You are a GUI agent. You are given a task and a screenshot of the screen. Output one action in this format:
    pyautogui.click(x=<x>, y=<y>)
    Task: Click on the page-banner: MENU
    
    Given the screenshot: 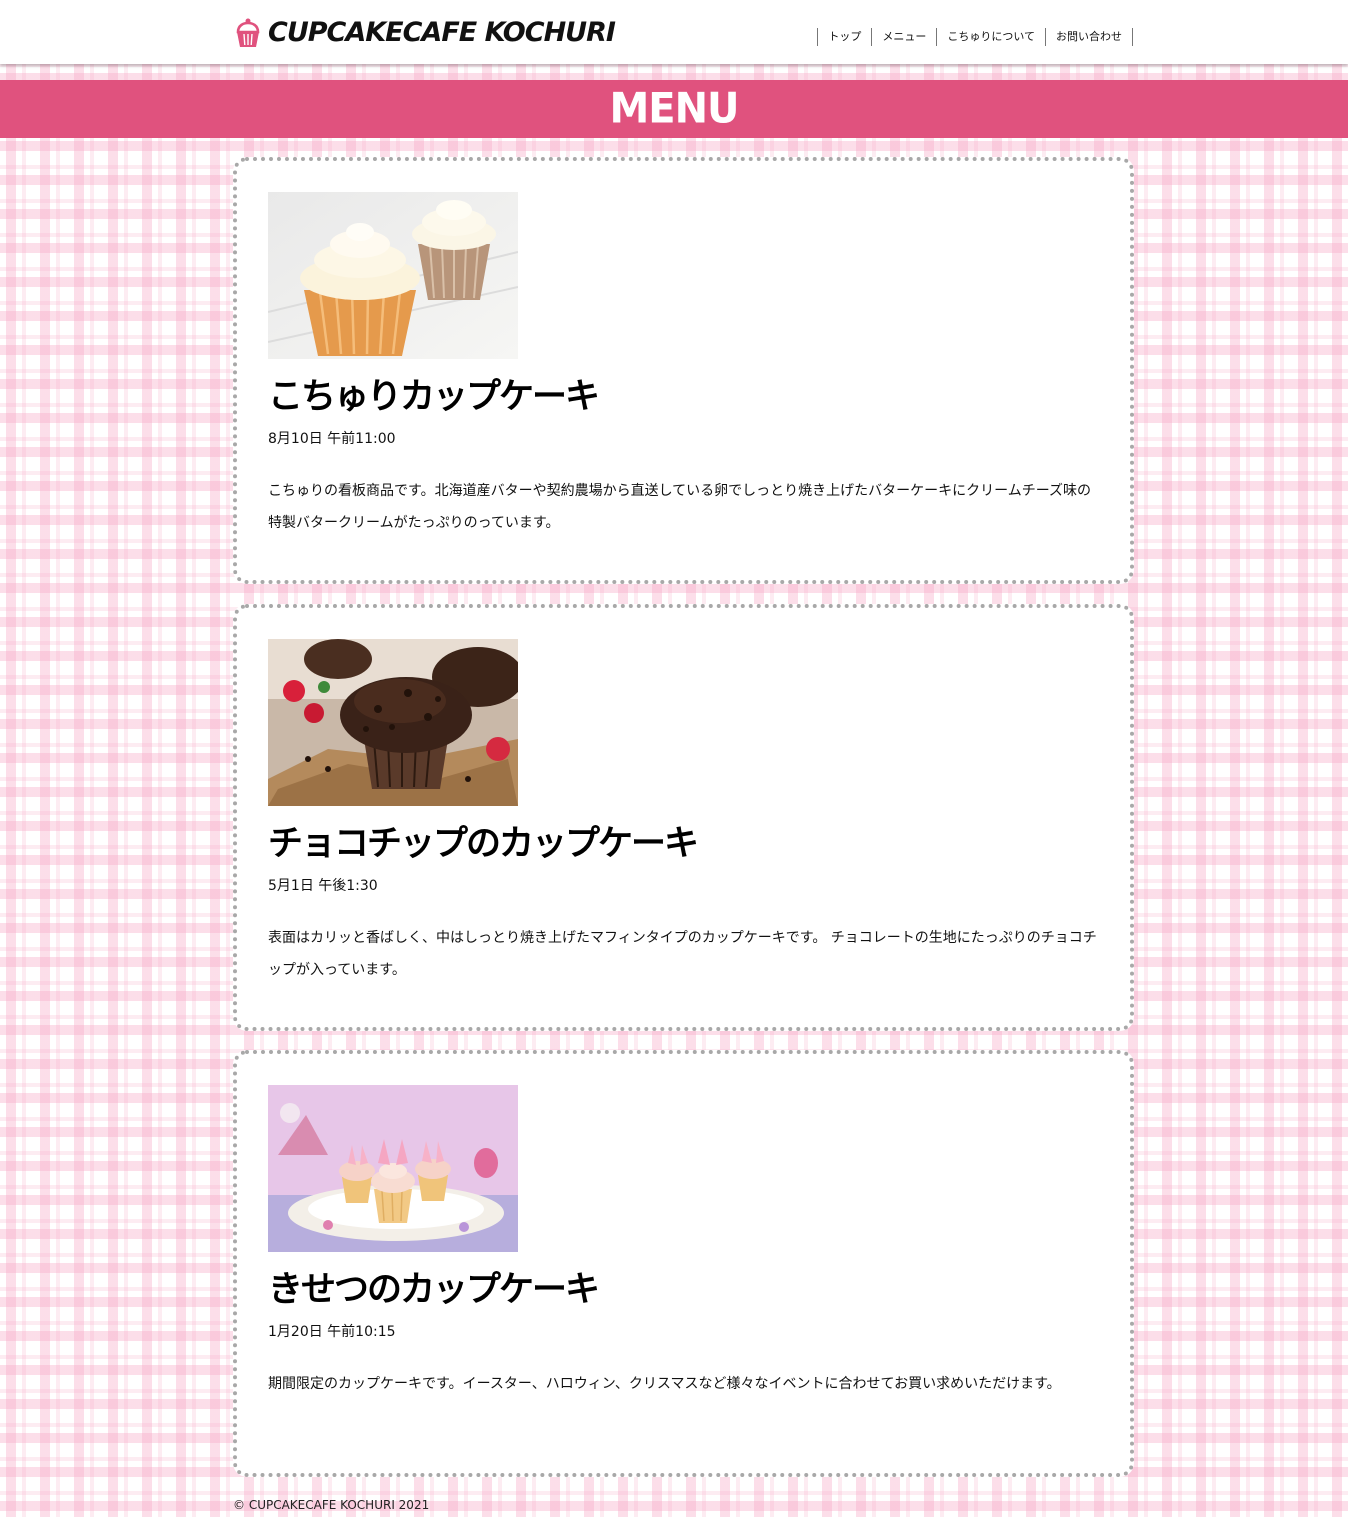 What is the action you would take?
    pyautogui.click(x=674, y=109)
    